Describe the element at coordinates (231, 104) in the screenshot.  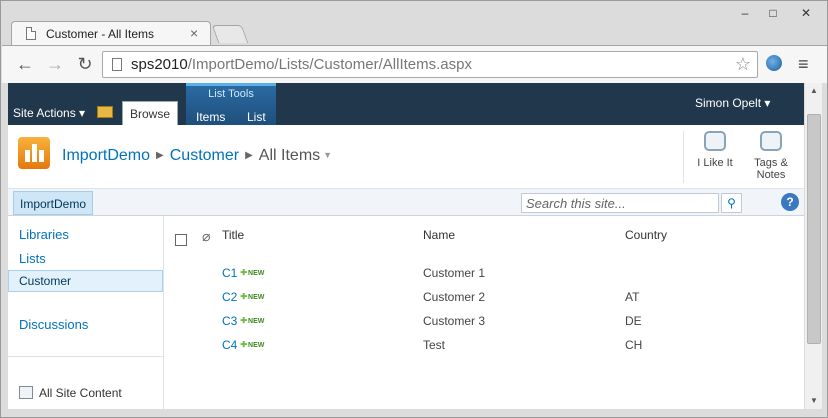
I see `list-tools-group: List Tools Items List` at that location.